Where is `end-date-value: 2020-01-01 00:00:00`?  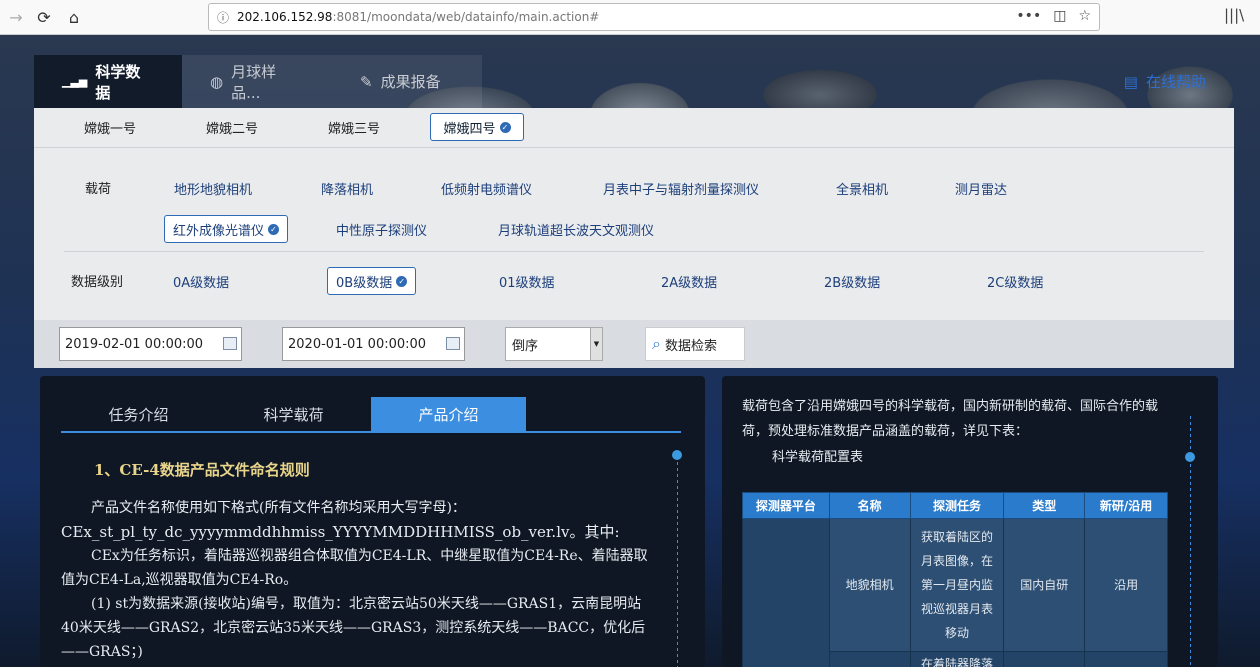
end-date-value: 2020-01-01 00:00:00 is located at coordinates (357, 344).